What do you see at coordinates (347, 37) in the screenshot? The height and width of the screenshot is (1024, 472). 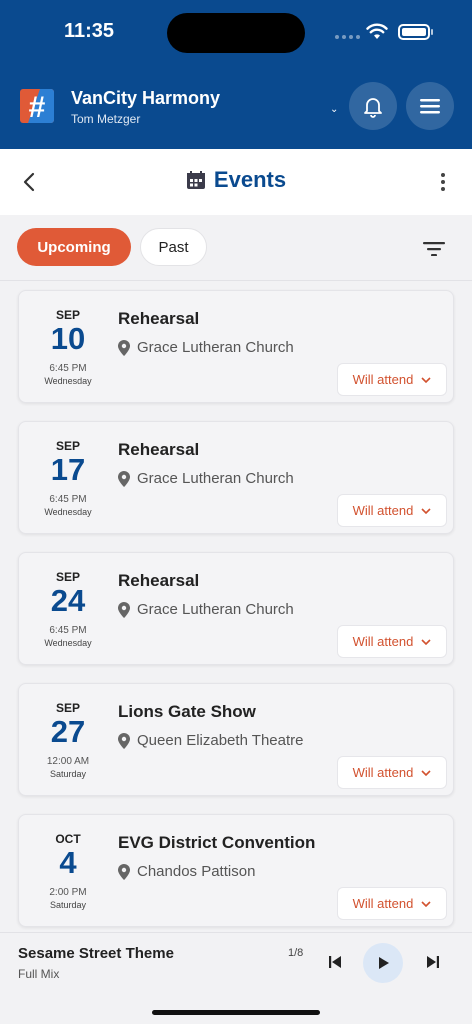 I see `cellular-signal-icon` at bounding box center [347, 37].